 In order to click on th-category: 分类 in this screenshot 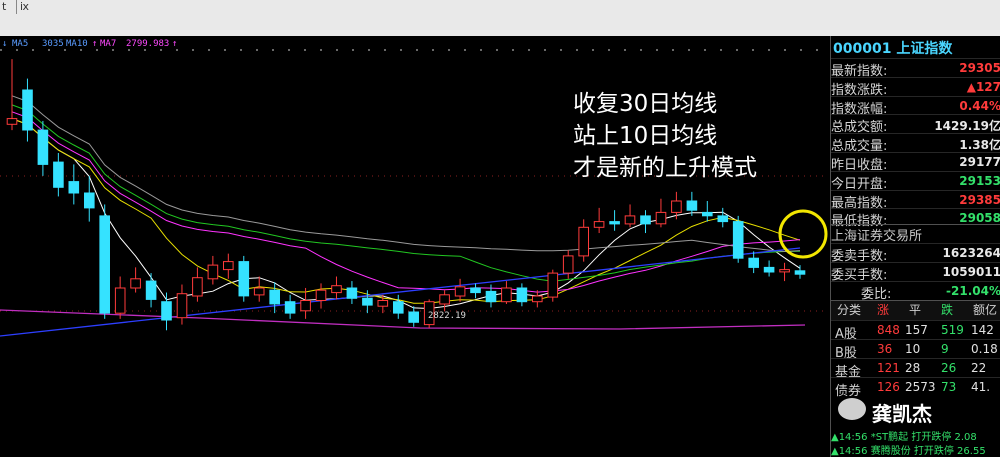, I will do `click(849, 310)`.